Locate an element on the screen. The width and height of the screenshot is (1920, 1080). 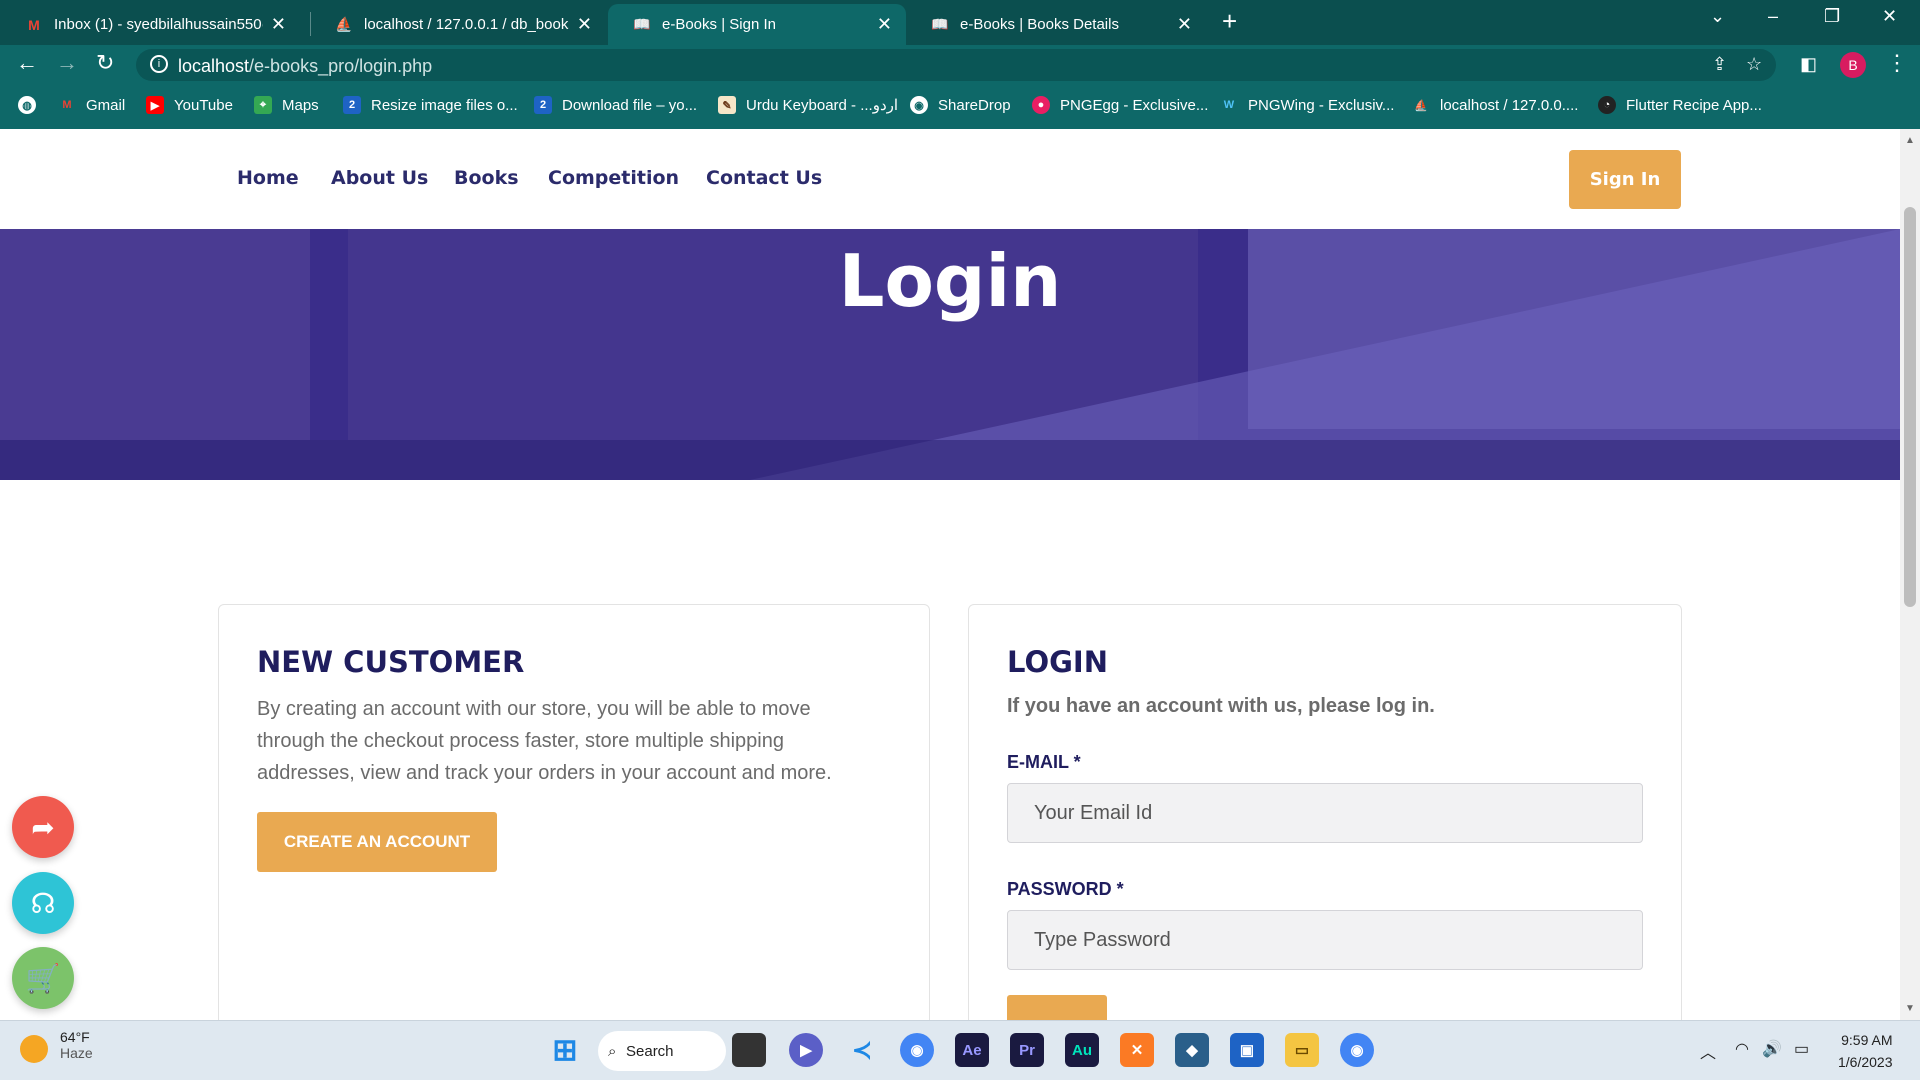
back-icon: ← is located at coordinates (27, 63).